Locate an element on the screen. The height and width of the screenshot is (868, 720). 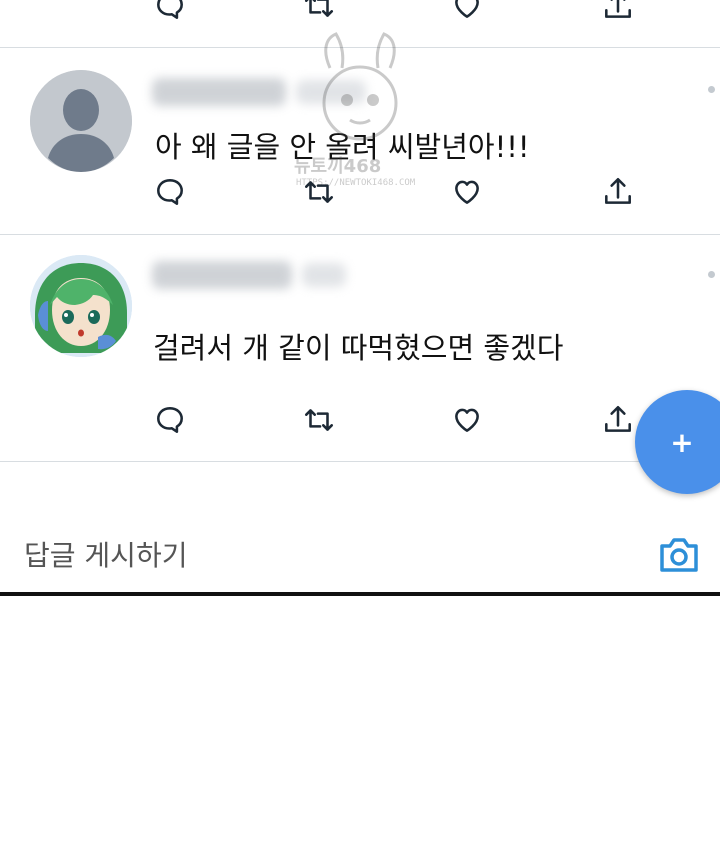
bottom-border is located at coordinates (360, 594).